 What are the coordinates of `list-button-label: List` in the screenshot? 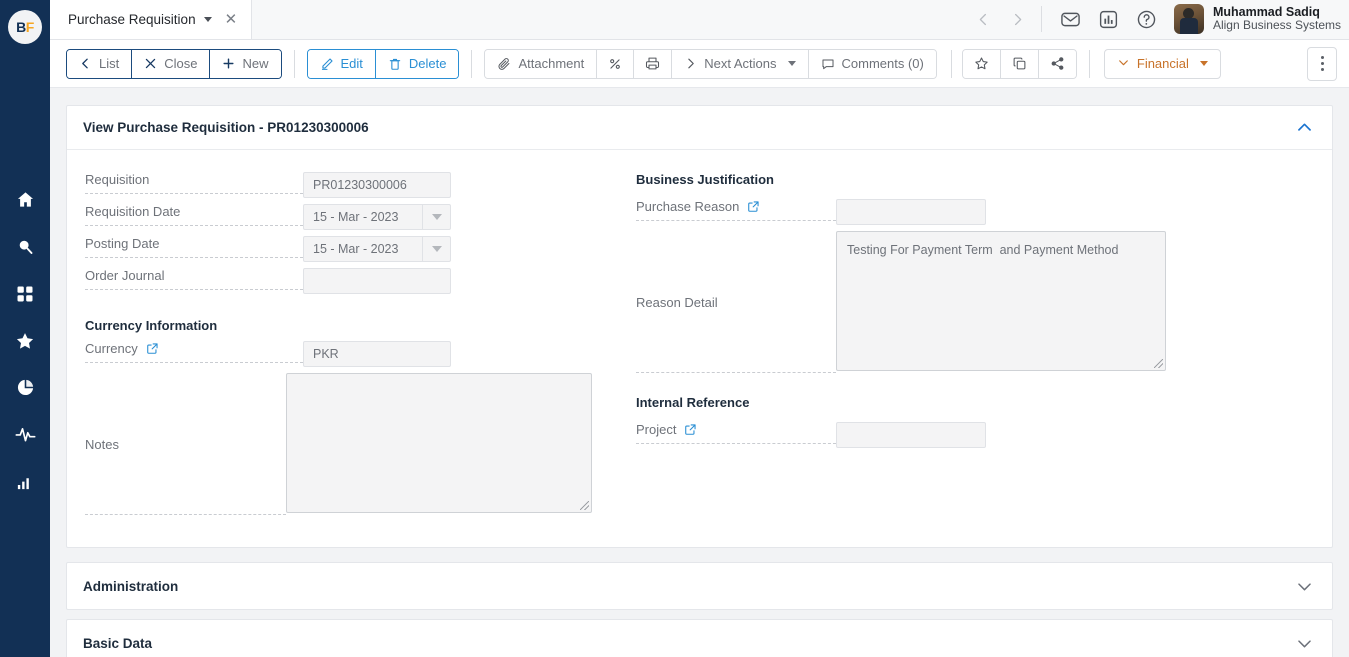 It's located at (109, 63).